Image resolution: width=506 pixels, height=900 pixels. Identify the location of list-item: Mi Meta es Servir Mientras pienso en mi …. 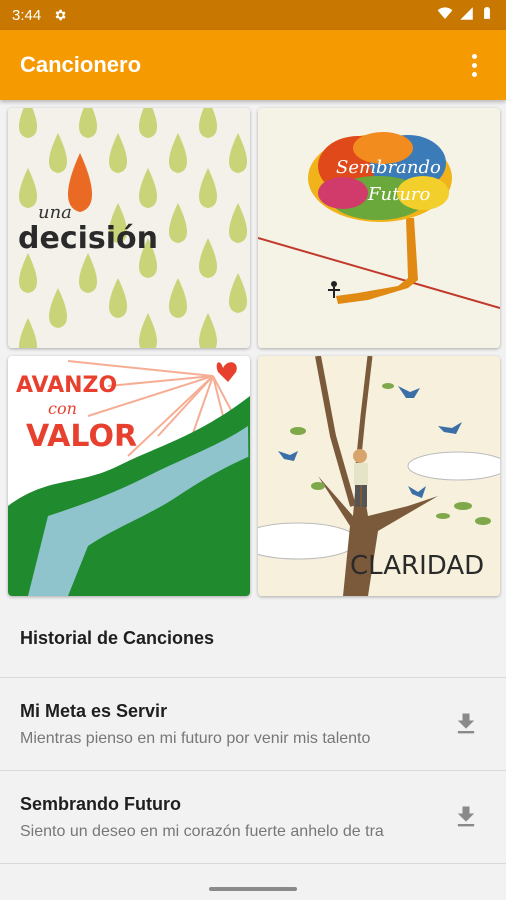
(253, 724).